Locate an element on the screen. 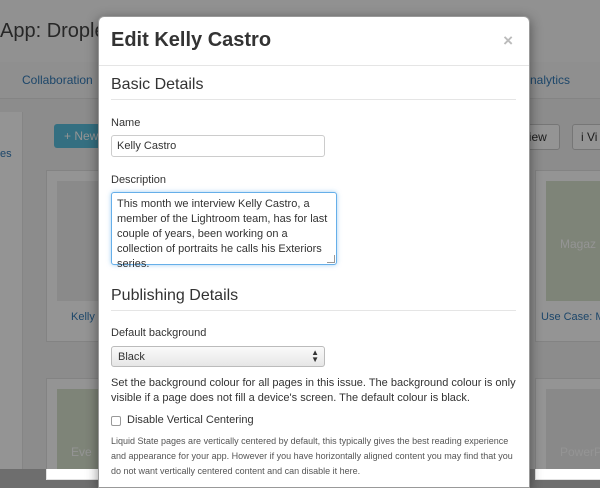 The width and height of the screenshot is (600, 488). close-icon: × is located at coordinates (508, 41).